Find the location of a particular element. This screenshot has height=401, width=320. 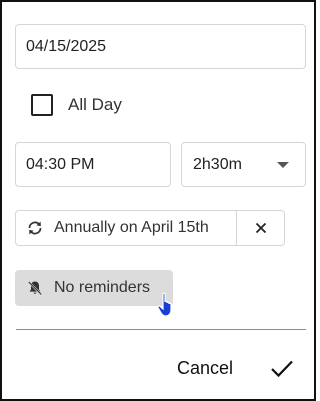

recurrence-button: Annually on April 15th is located at coordinates (126, 228).